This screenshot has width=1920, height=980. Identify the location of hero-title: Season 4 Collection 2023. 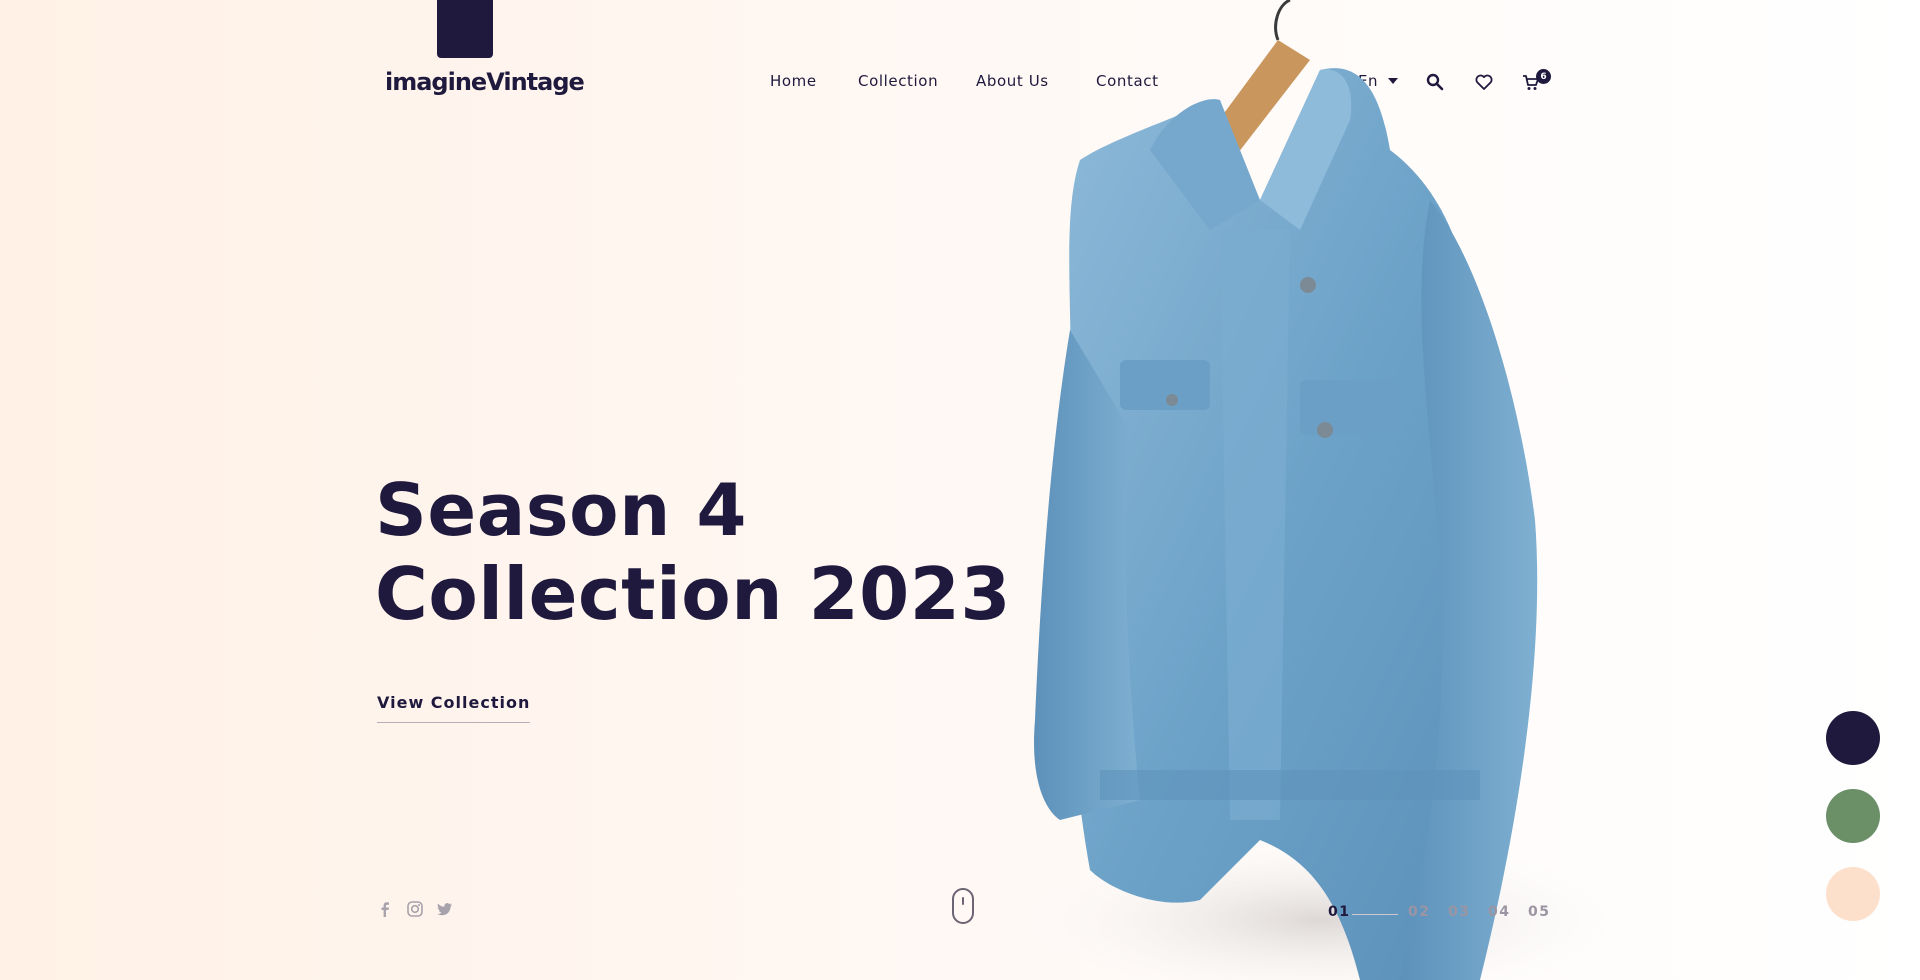
(693, 552).